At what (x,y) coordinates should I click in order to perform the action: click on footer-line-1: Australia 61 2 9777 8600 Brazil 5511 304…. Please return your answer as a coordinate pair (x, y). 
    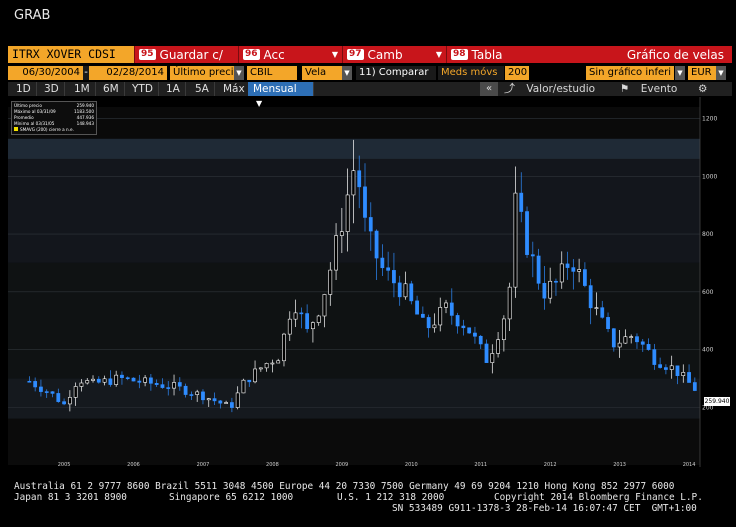
    Looking at the image, I should click on (344, 486).